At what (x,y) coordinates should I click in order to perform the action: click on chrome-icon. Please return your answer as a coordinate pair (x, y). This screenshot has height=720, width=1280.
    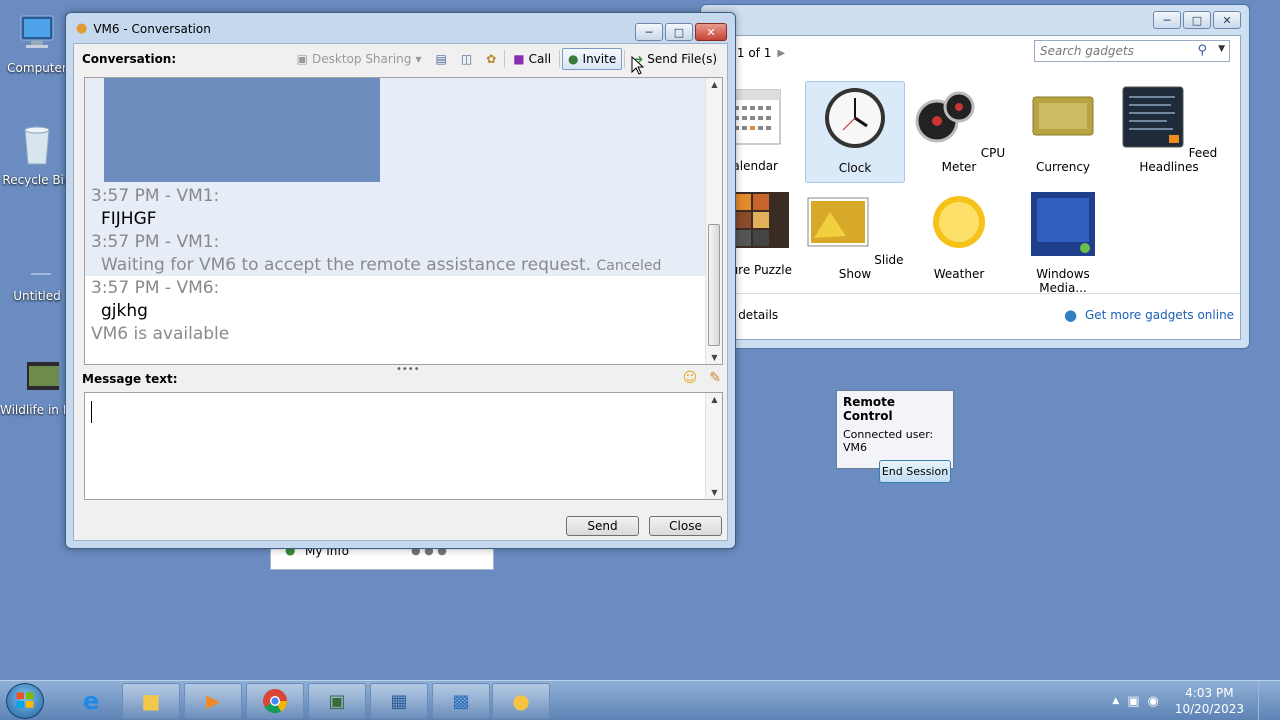
    Looking at the image, I should click on (275, 701).